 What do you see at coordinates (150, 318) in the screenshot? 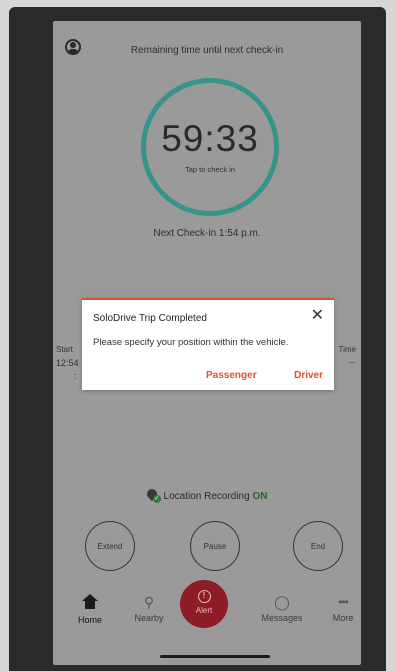
I see `dialog-title: SoloDrive Trip Completed` at bounding box center [150, 318].